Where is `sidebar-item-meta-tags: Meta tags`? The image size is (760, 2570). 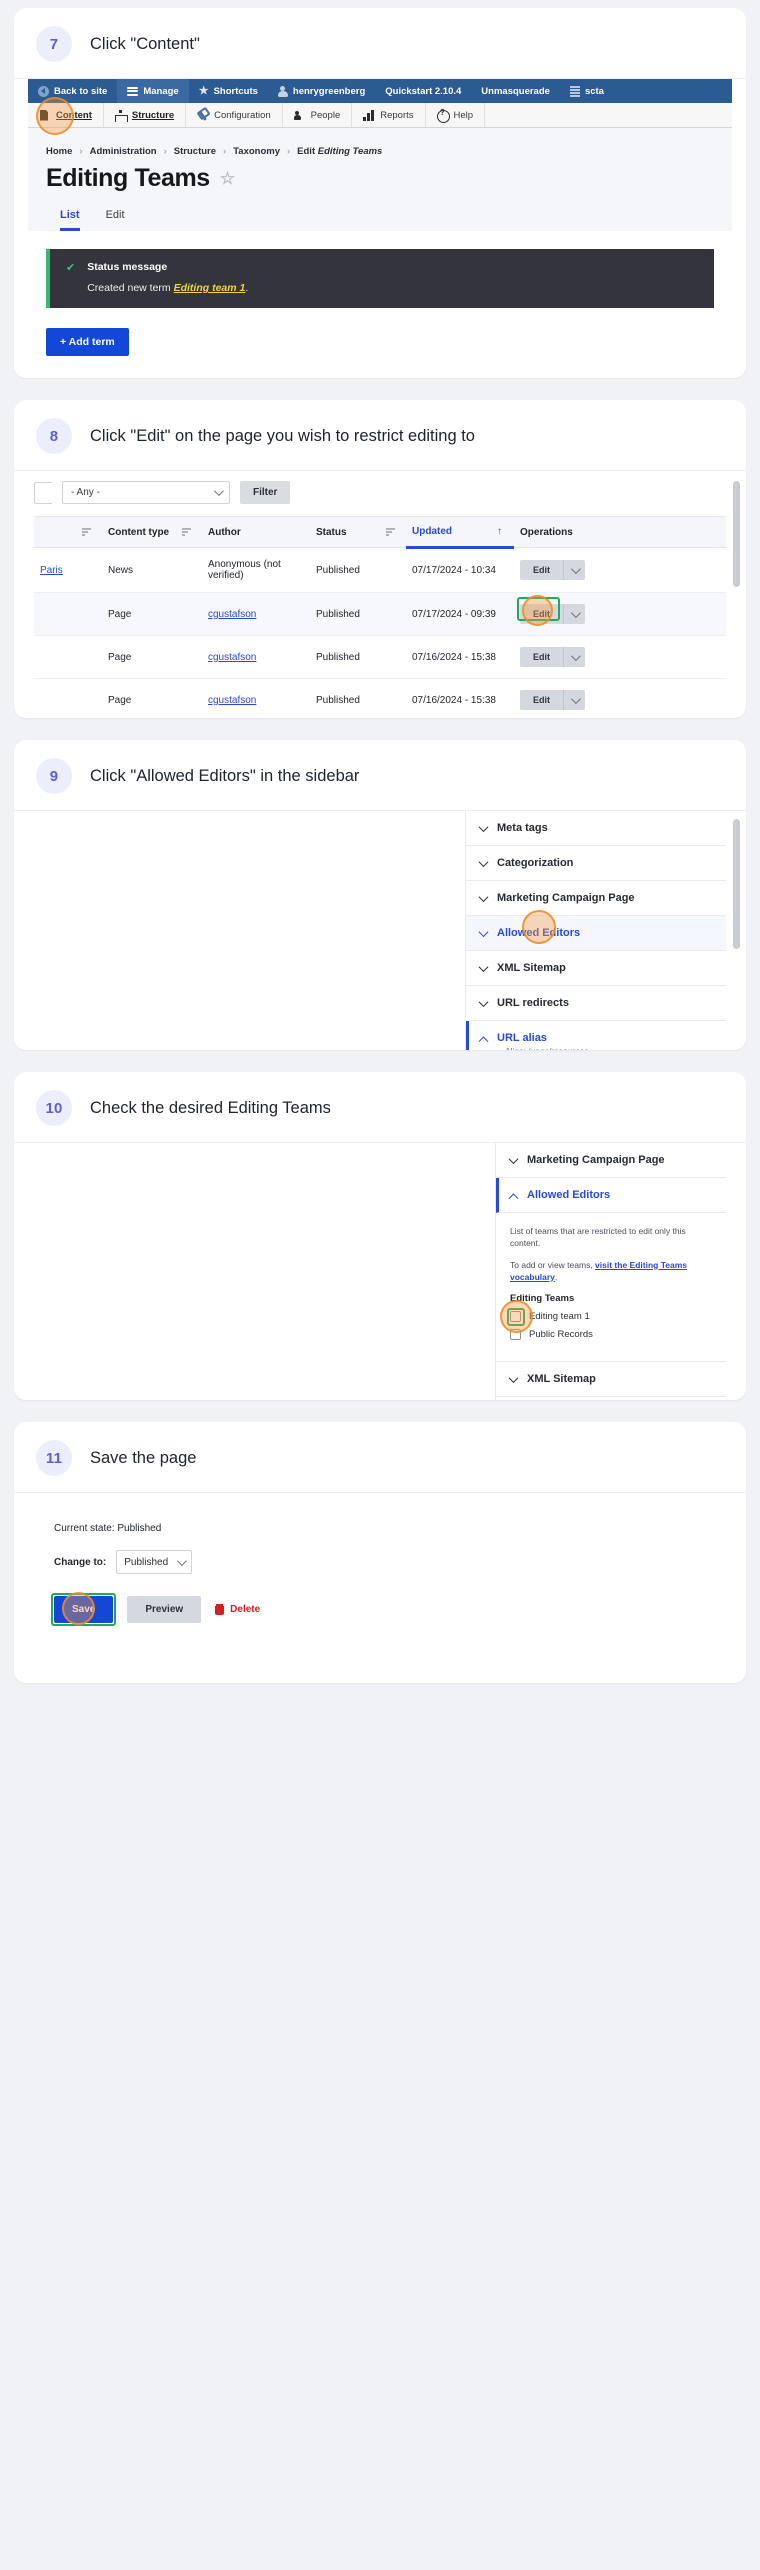
sidebar-item-meta-tags: Meta tags is located at coordinates (596, 828).